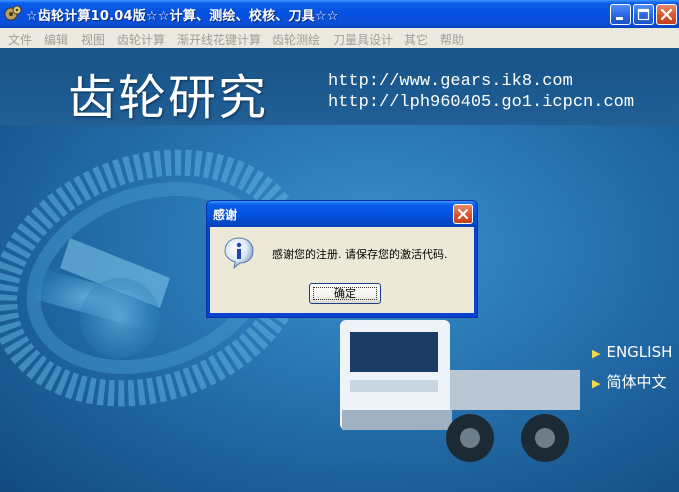 This screenshot has width=679, height=492. I want to click on maximize-button, so click(643, 14).